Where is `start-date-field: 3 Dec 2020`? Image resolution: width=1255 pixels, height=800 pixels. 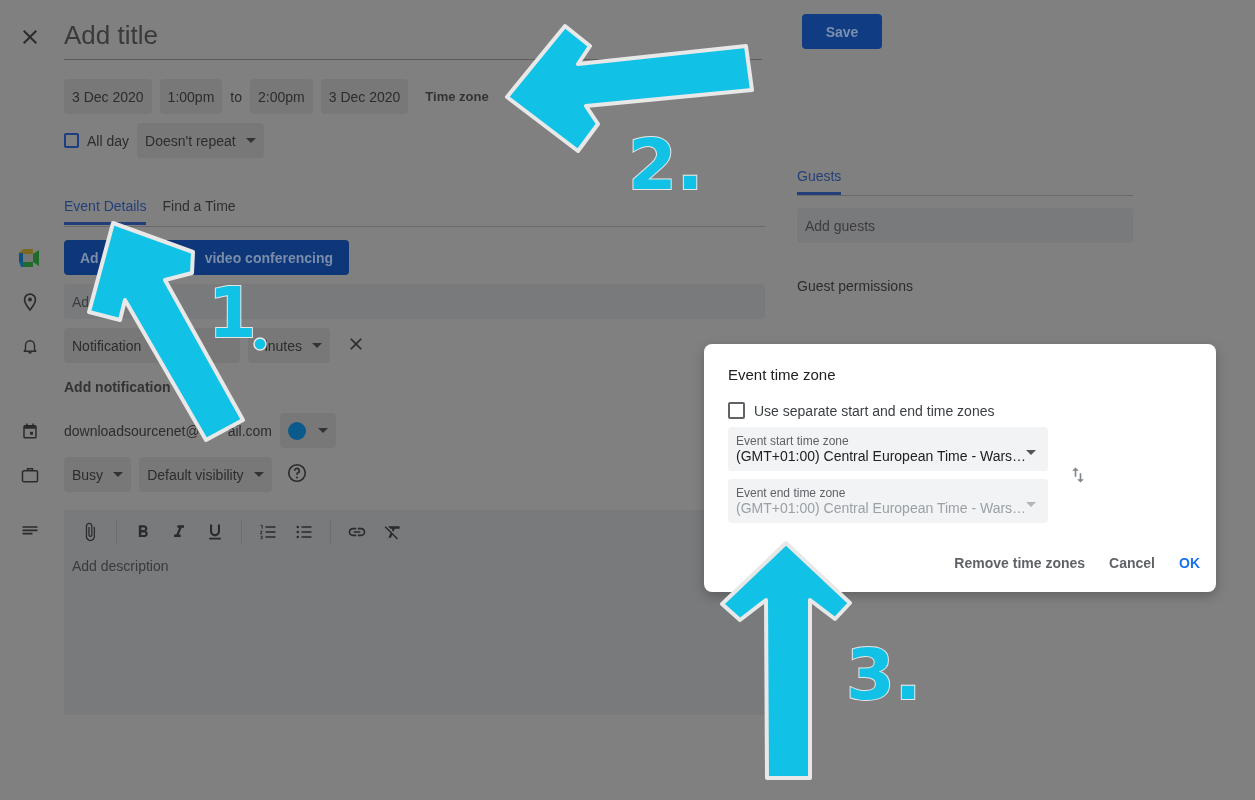 start-date-field: 3 Dec 2020 is located at coordinates (108, 96).